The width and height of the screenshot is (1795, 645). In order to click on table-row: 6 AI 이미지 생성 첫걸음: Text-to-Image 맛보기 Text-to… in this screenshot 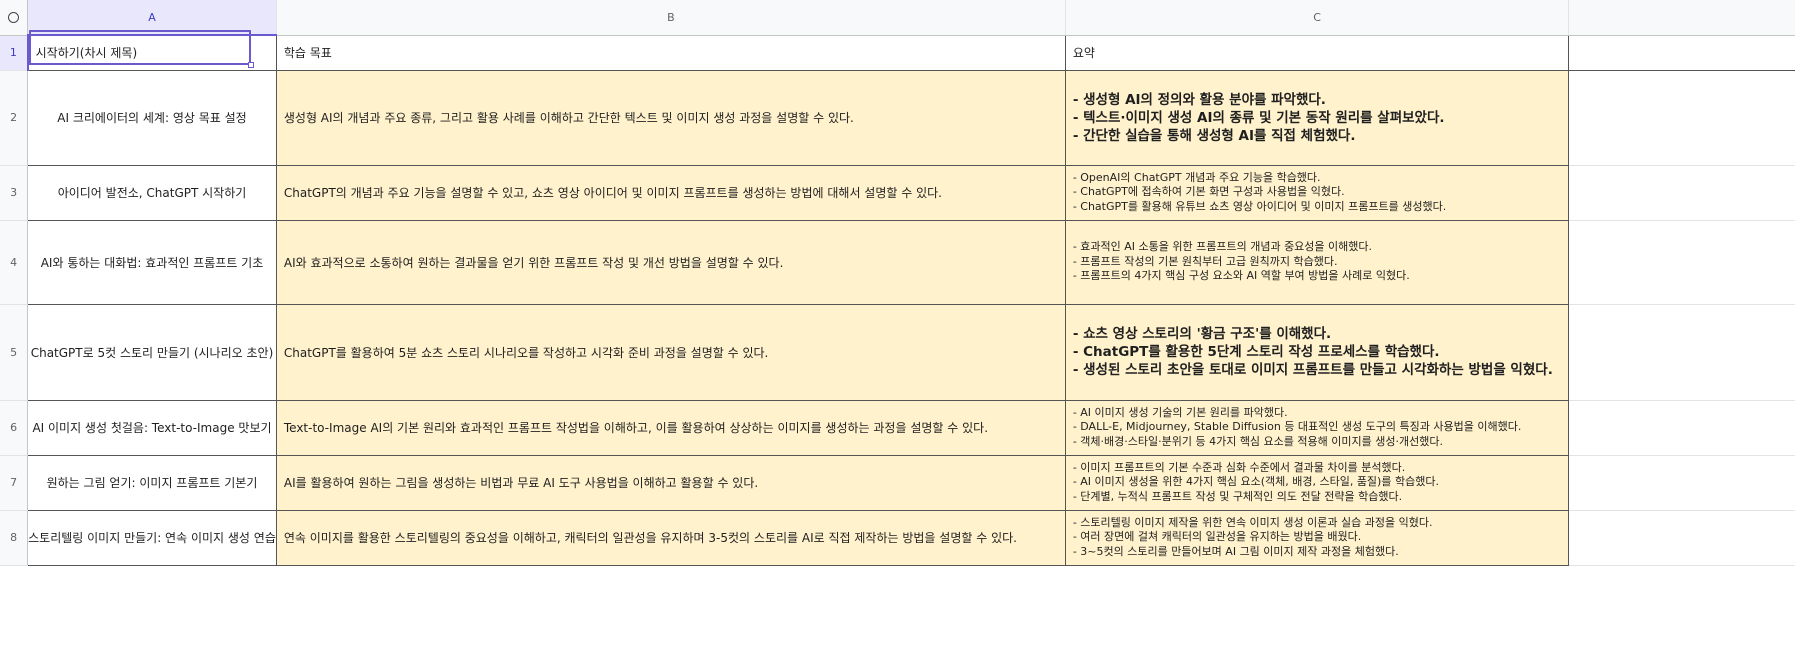, I will do `click(897, 428)`.